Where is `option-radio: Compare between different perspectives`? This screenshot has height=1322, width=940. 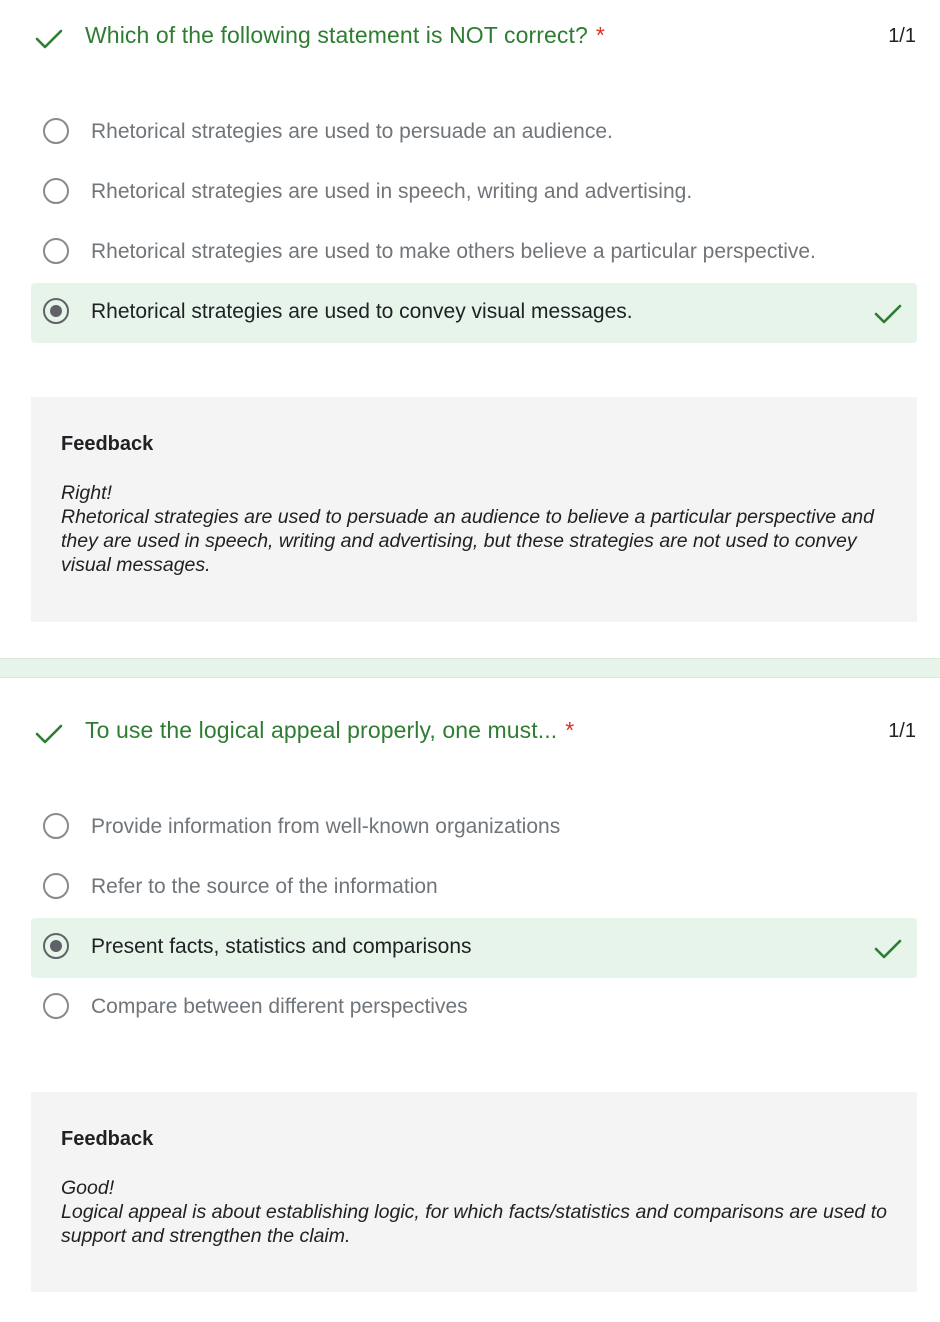
option-radio: Compare between different perspectives is located at coordinates (474, 1008).